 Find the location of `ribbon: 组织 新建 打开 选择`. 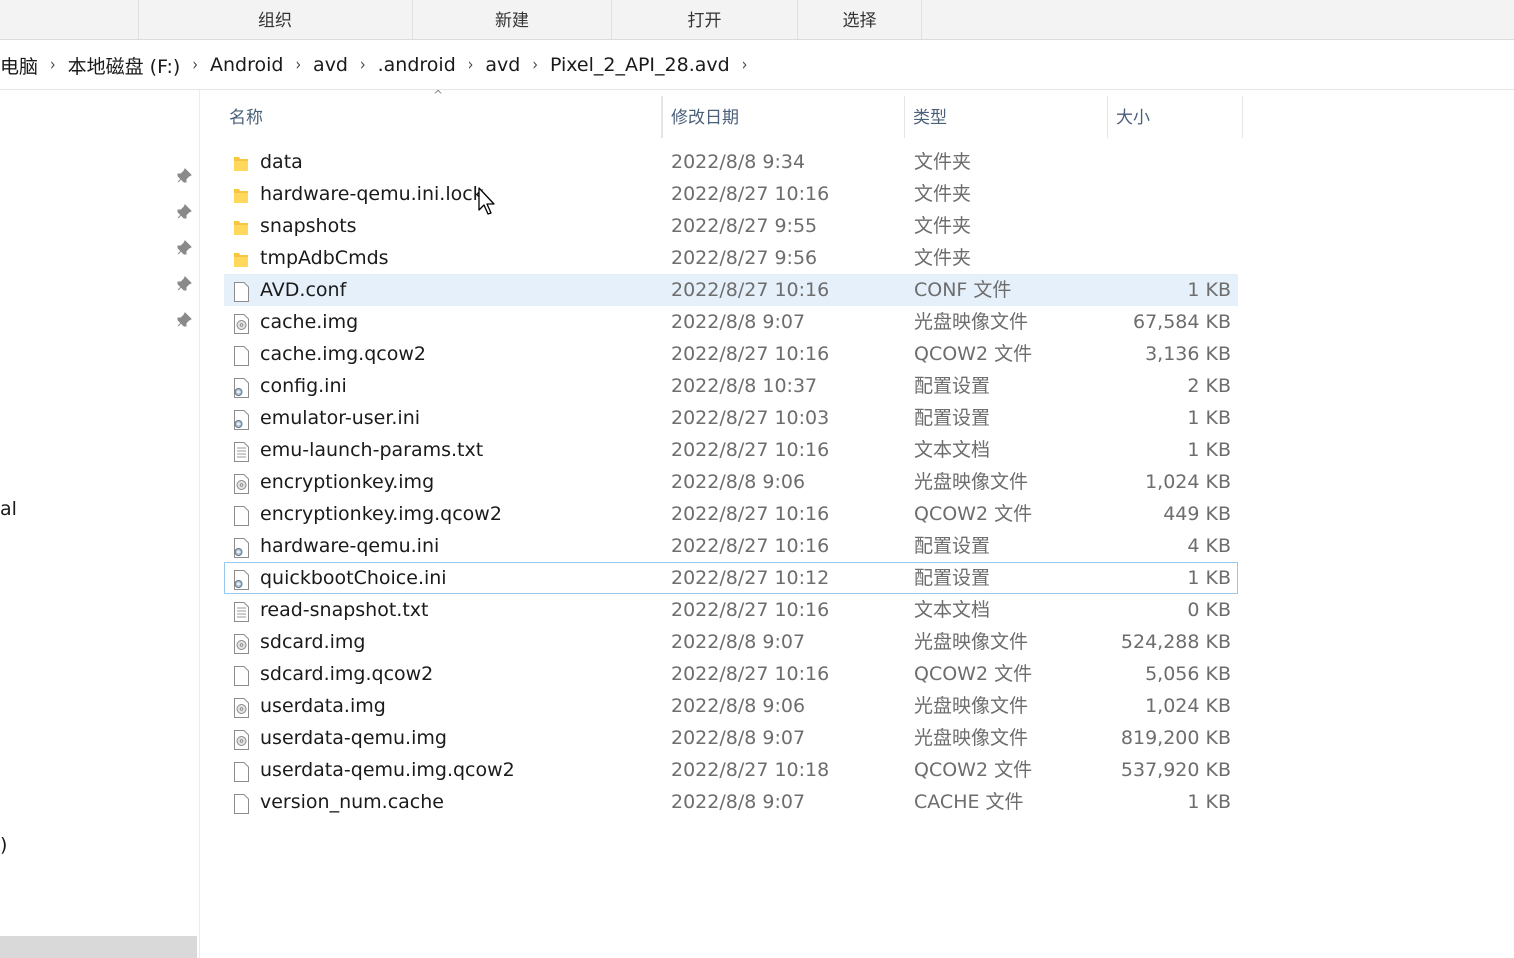

ribbon: 组织 新建 打开 选择 is located at coordinates (757, 20).